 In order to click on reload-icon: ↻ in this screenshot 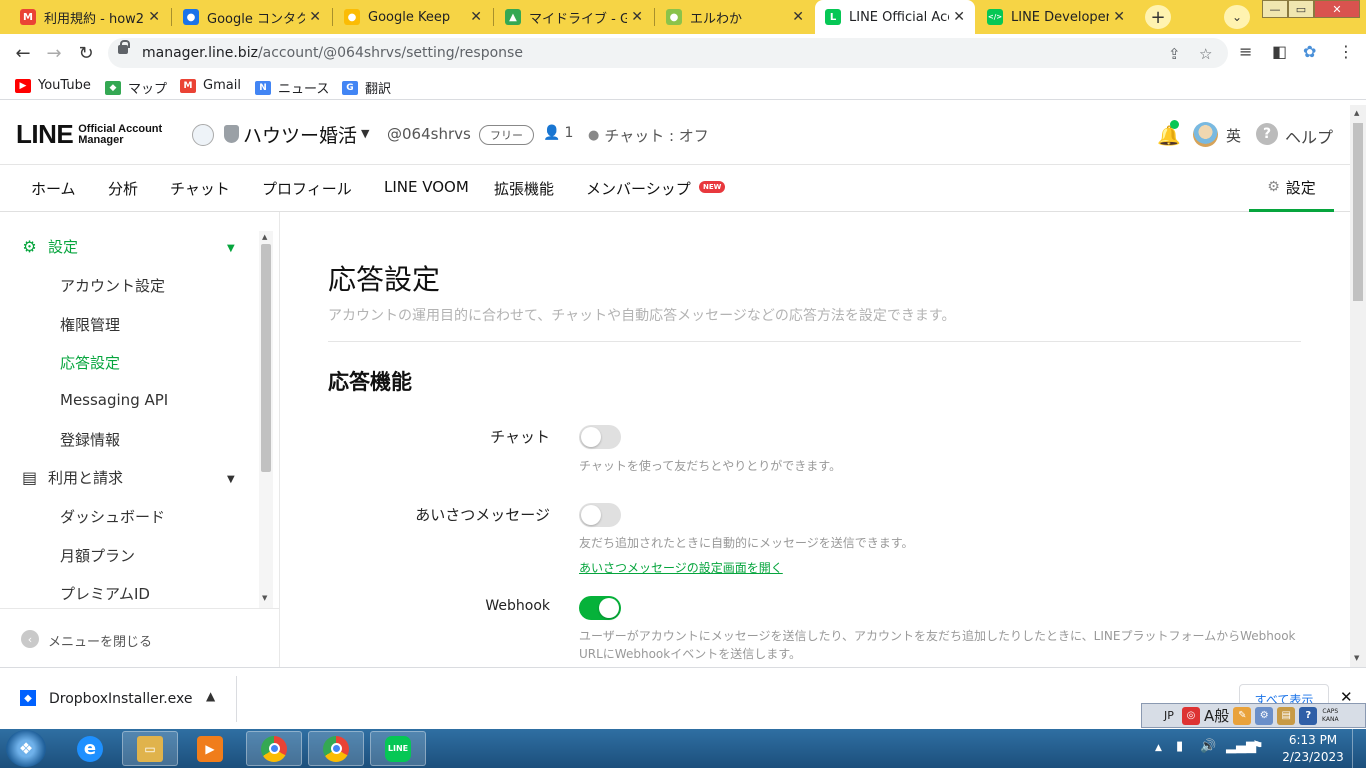, I will do `click(86, 53)`.